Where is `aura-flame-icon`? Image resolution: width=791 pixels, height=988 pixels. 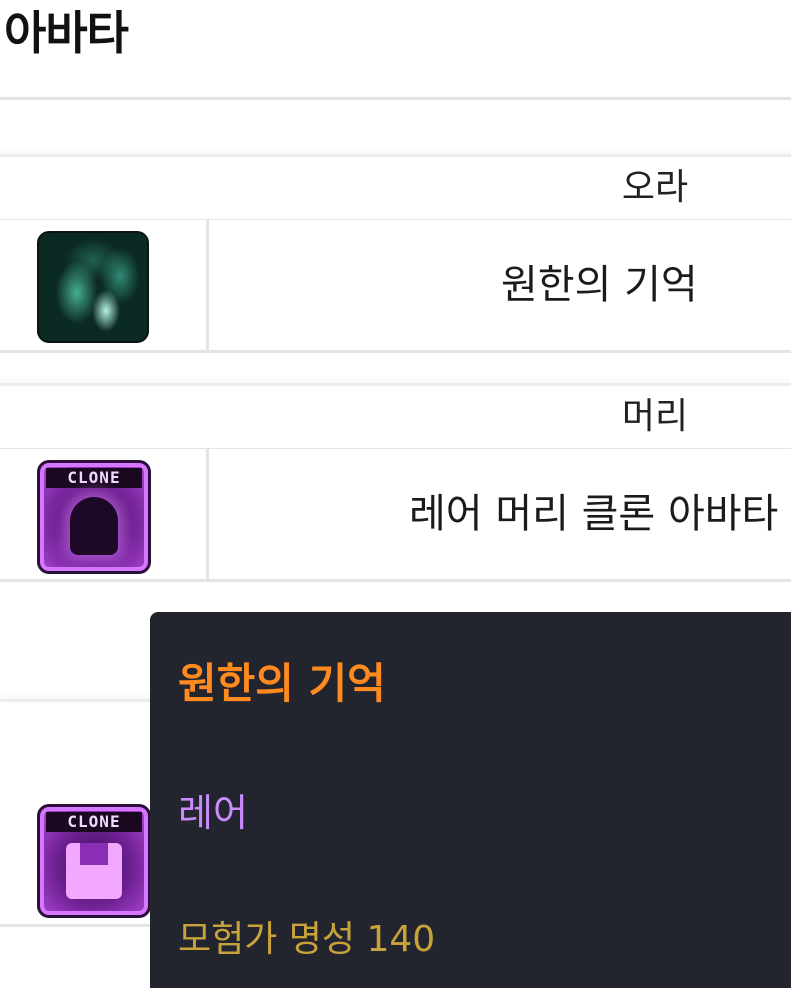
aura-flame-icon is located at coordinates (93, 287).